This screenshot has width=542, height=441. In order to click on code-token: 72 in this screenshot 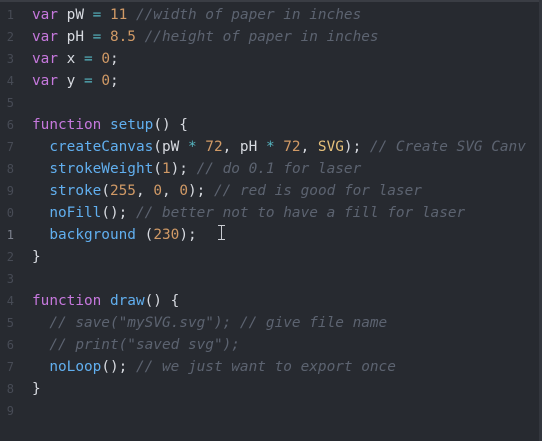, I will do `click(214, 147)`.